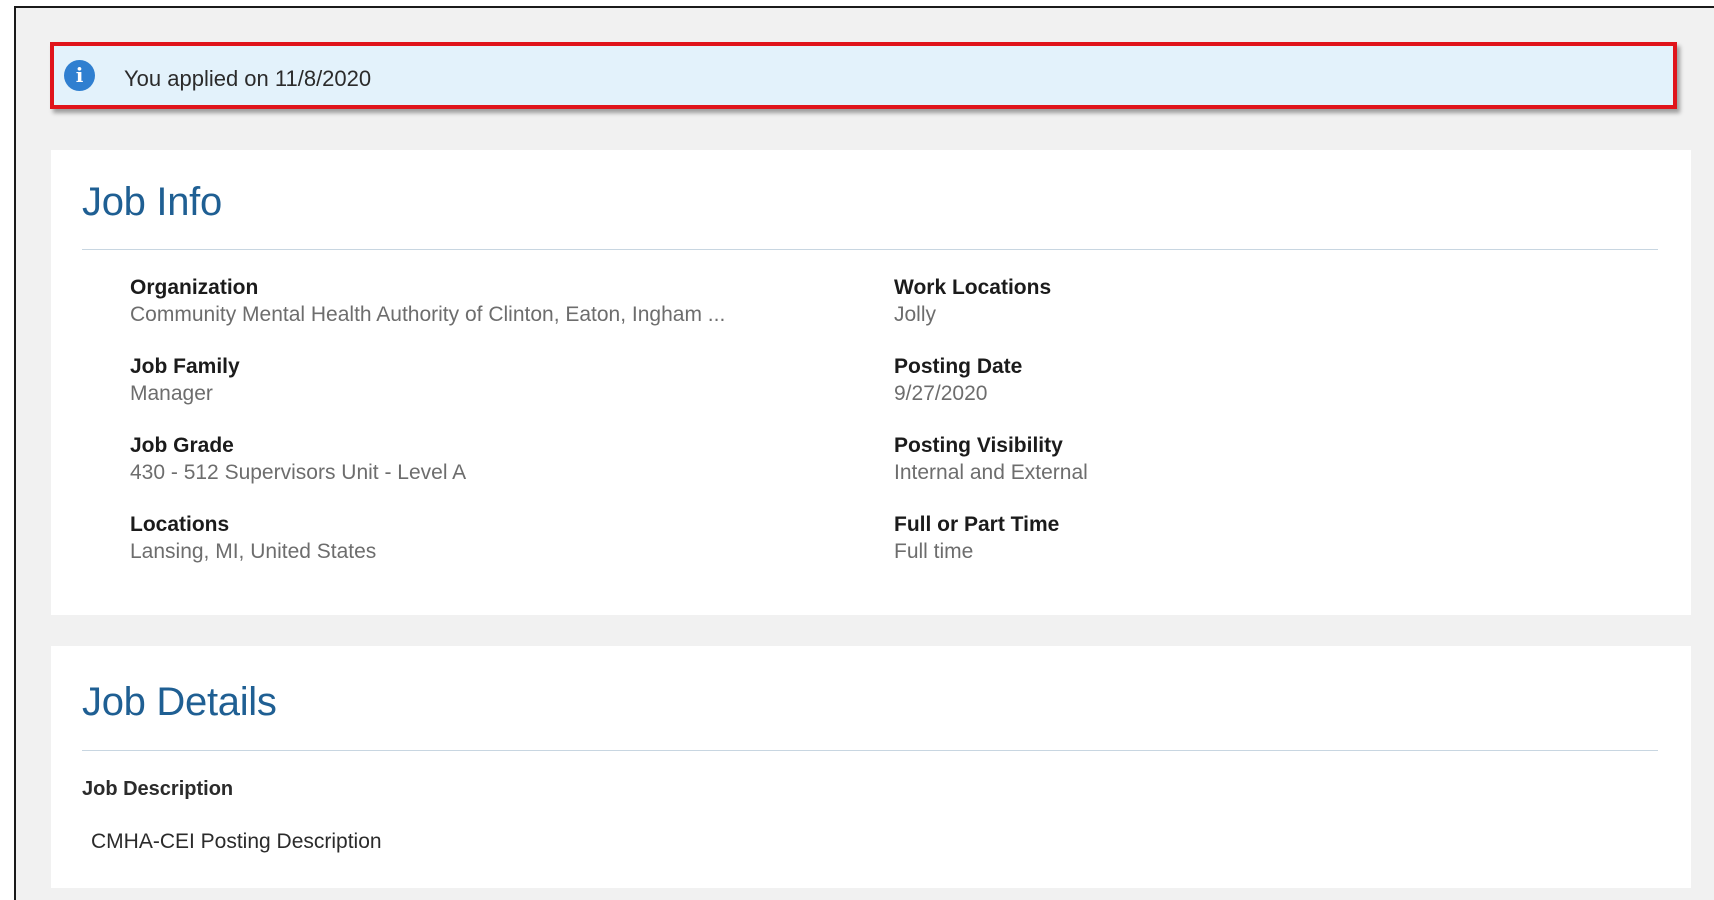 Image resolution: width=1714 pixels, height=900 pixels. I want to click on job-description-label: Job Description, so click(158, 789).